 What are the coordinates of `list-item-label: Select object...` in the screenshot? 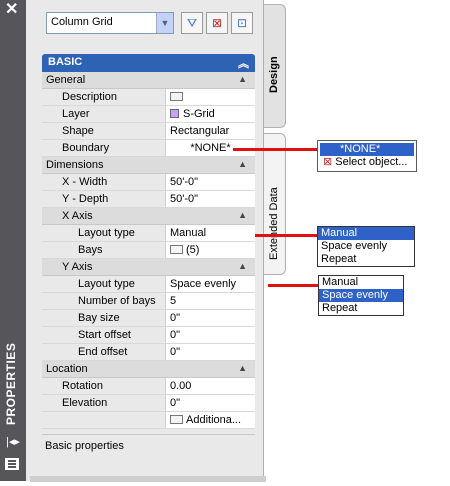 It's located at (371, 162).